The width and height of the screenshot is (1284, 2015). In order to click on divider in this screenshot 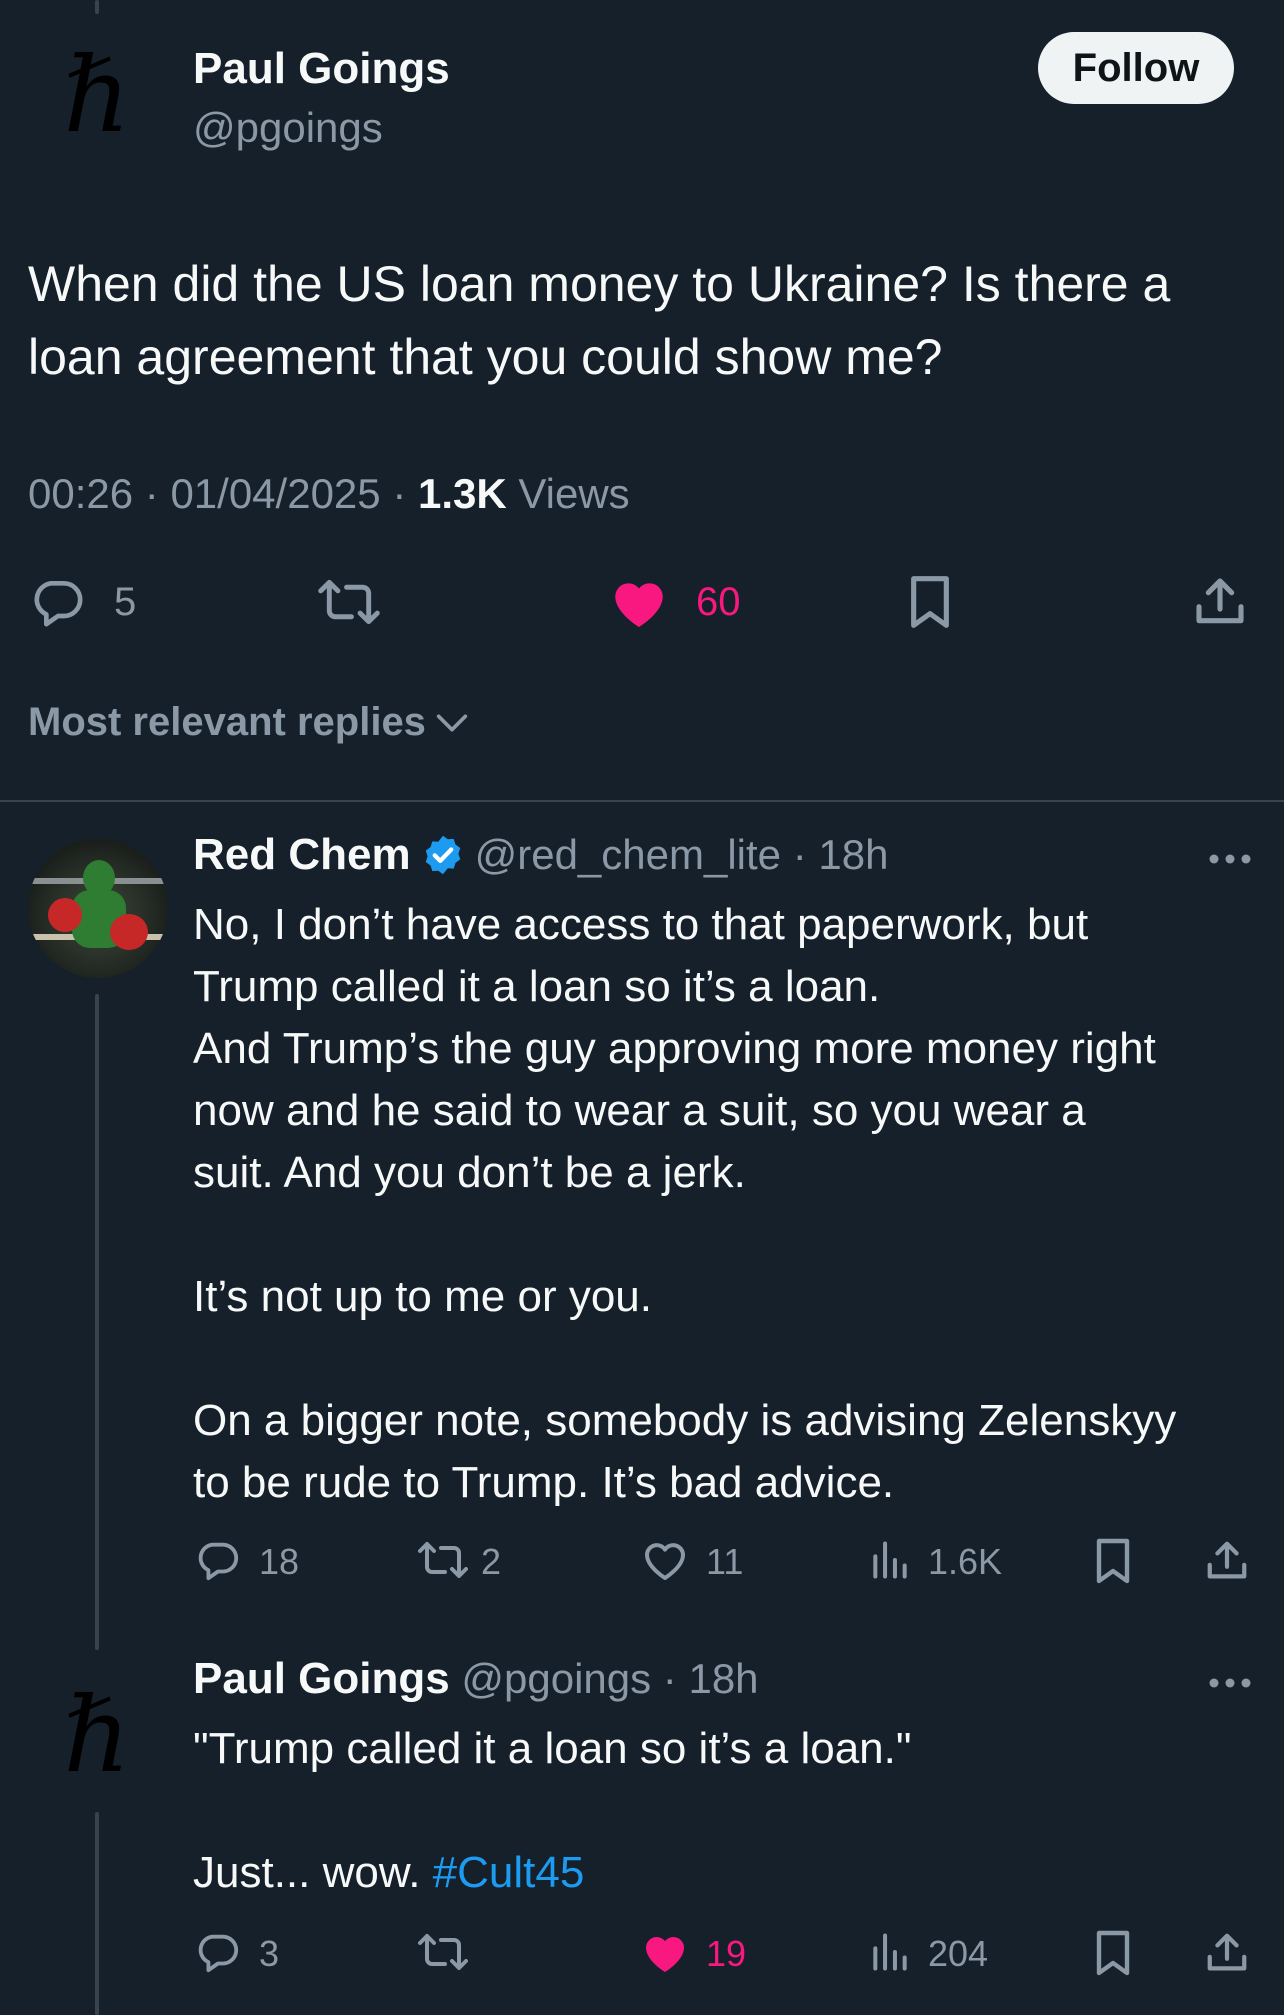, I will do `click(642, 801)`.